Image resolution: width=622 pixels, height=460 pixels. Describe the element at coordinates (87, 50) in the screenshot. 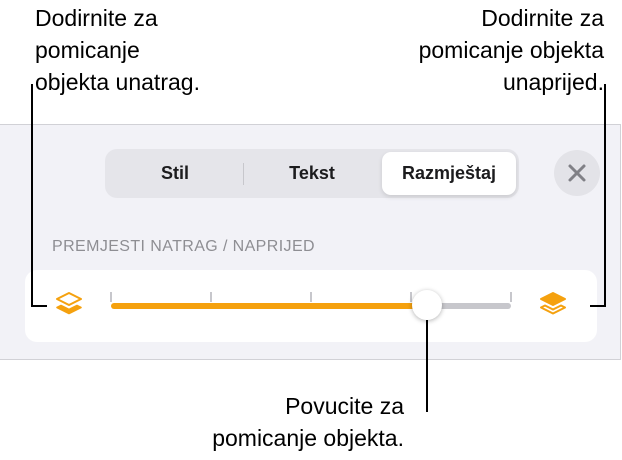

I see `callout-line: pomicanje` at that location.